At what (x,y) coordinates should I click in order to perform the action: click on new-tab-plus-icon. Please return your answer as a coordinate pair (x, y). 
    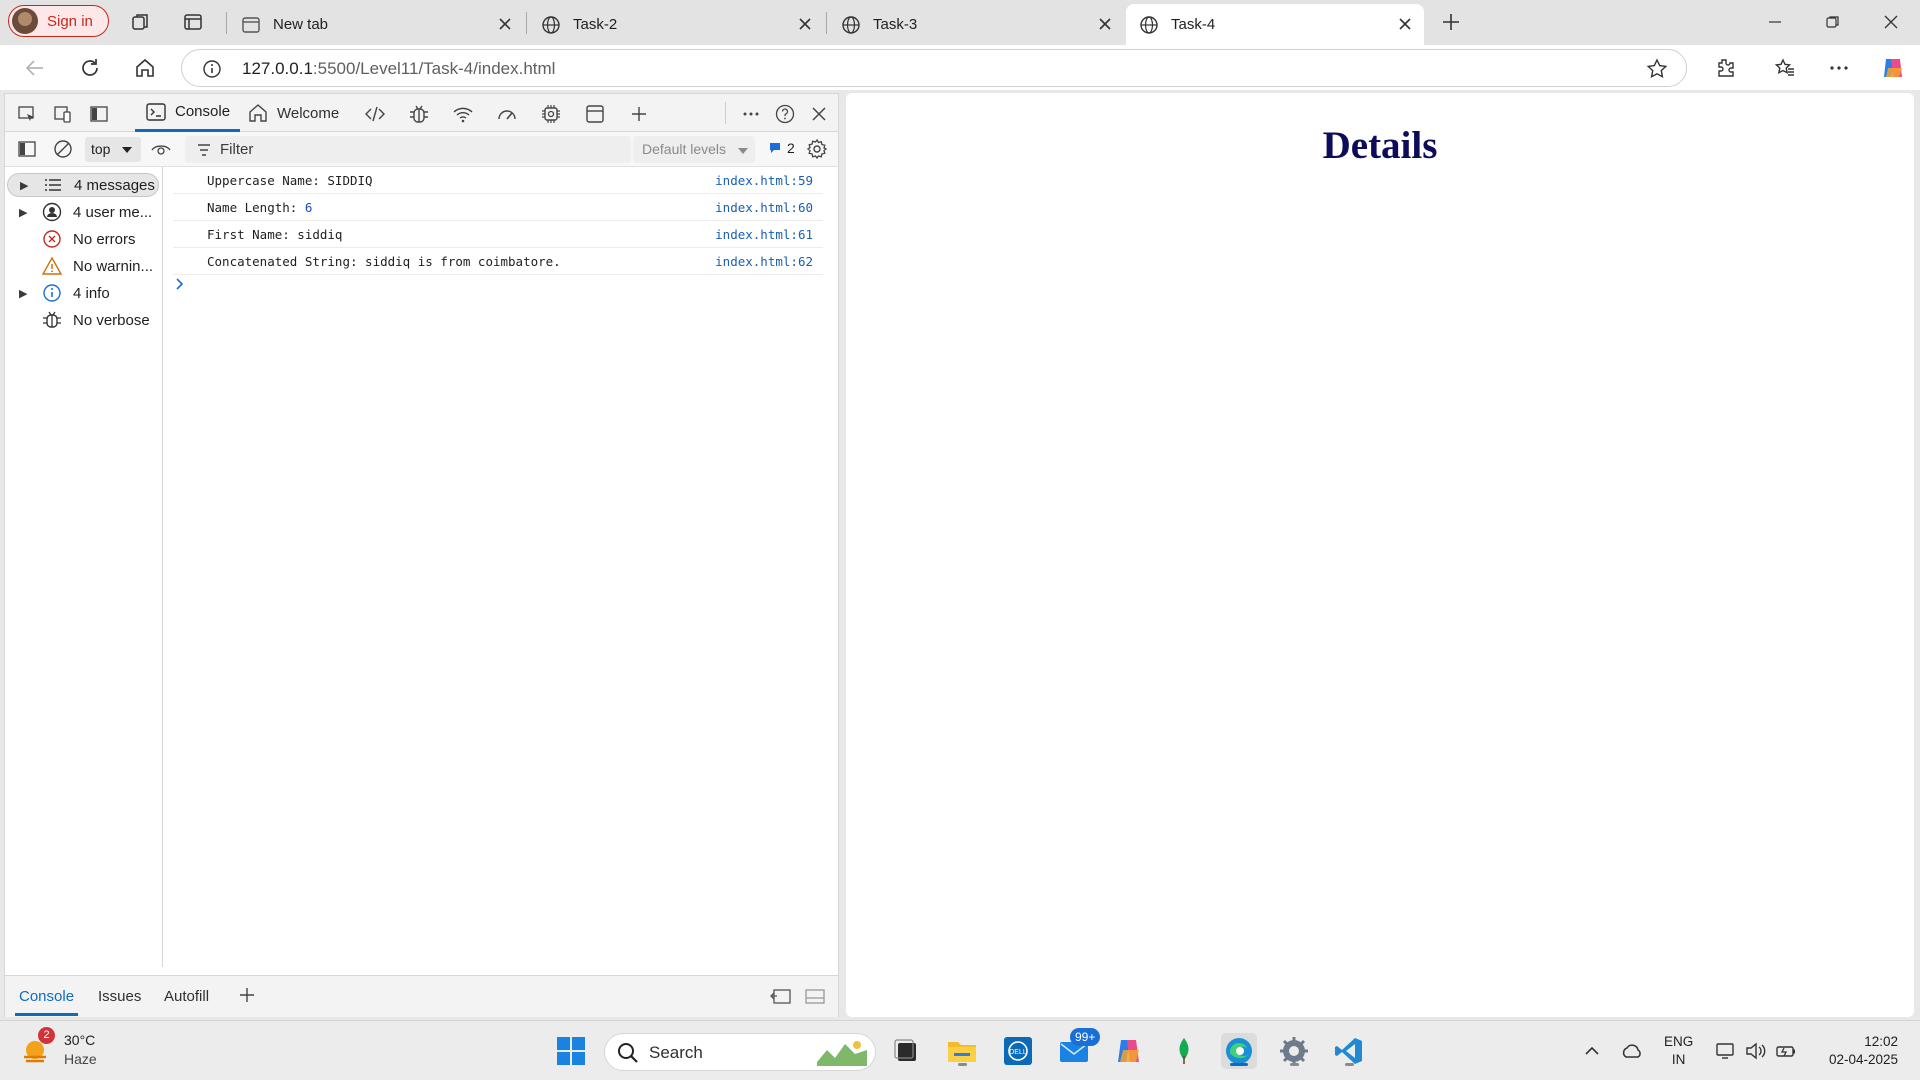
    Looking at the image, I should click on (1451, 22).